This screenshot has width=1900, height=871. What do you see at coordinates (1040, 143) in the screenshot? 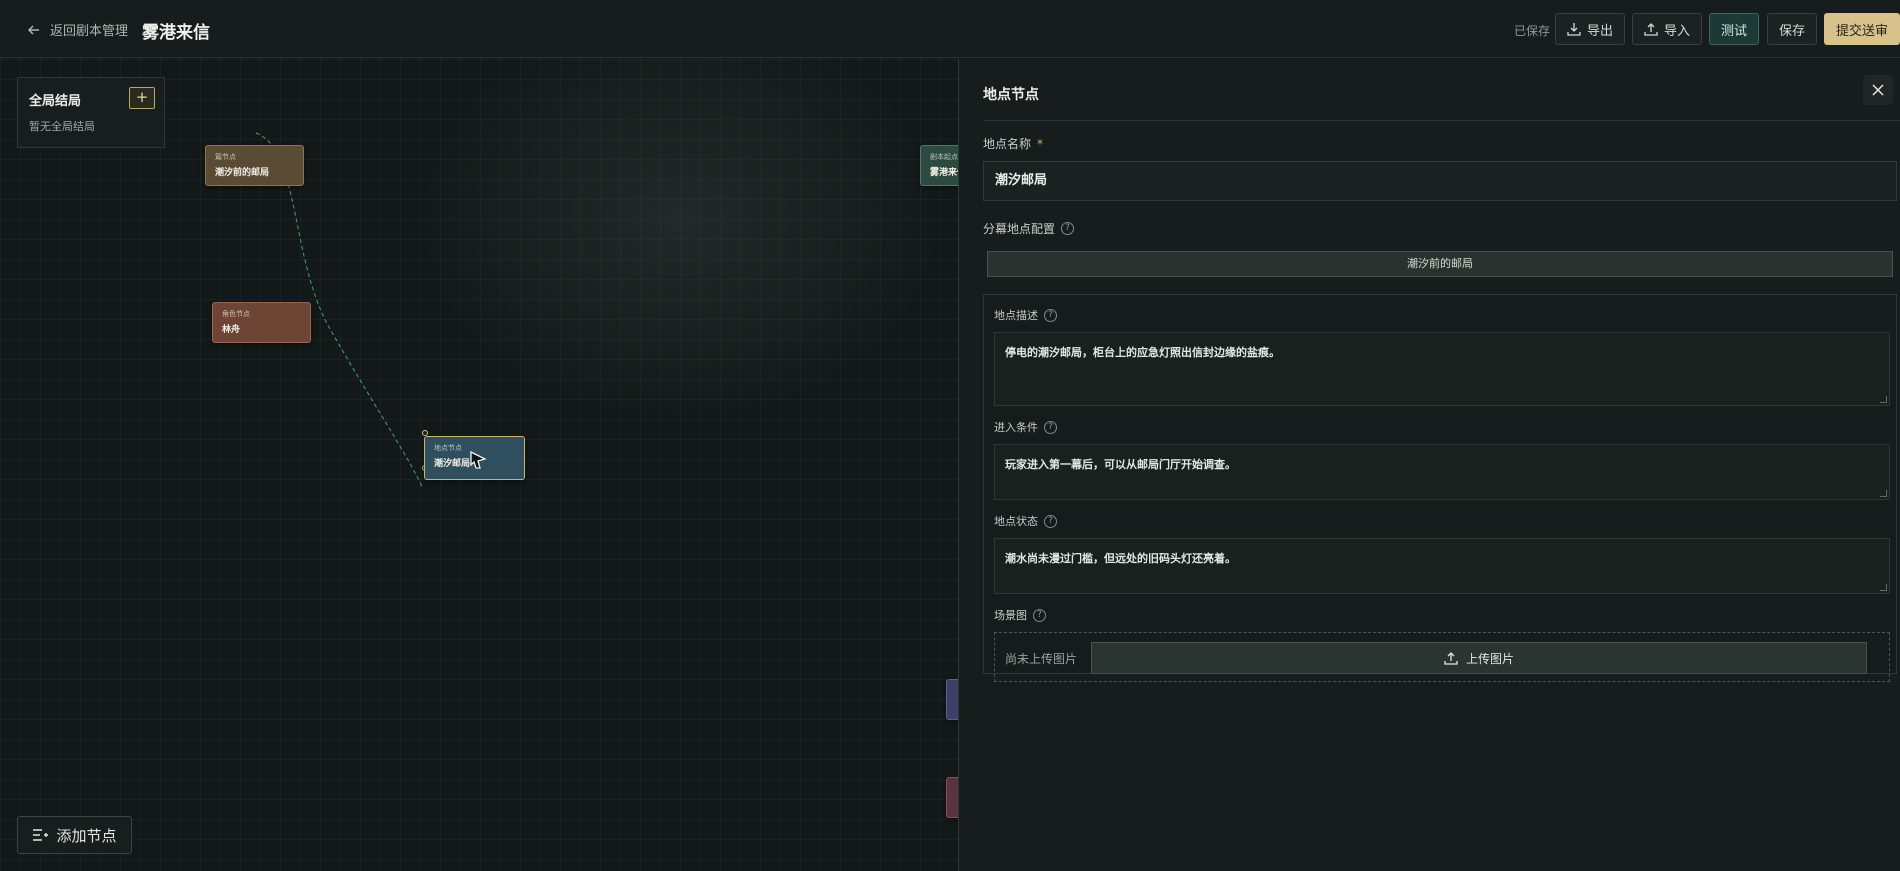
I see `required-marker: *` at bounding box center [1040, 143].